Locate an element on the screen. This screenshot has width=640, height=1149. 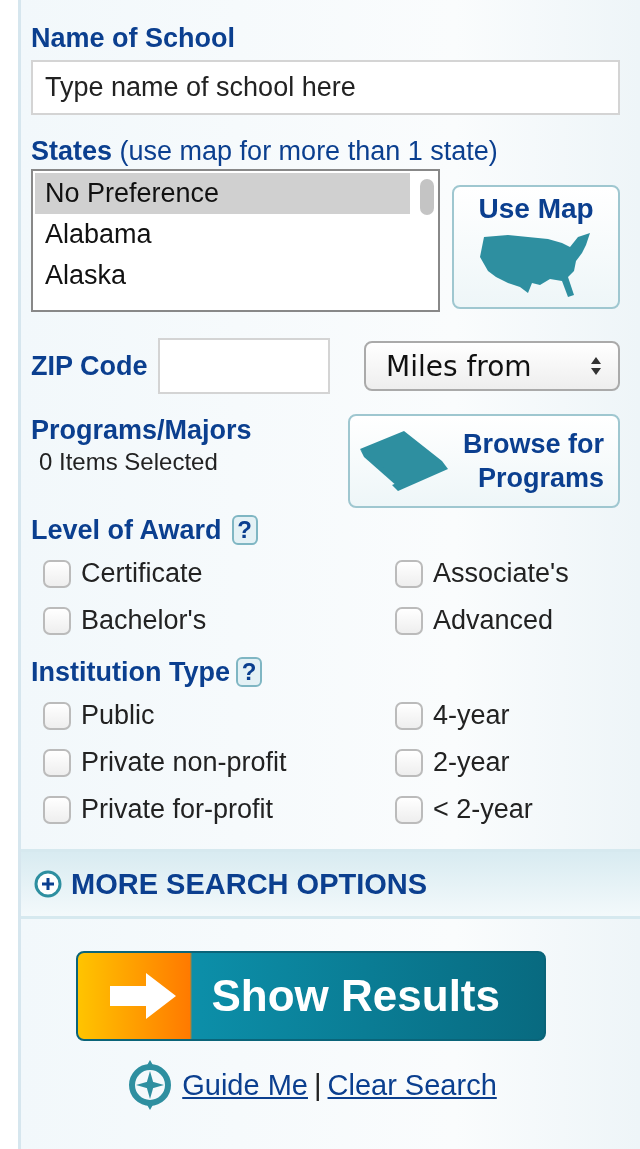
selected-count: 0 Items Selected is located at coordinates (129, 462).